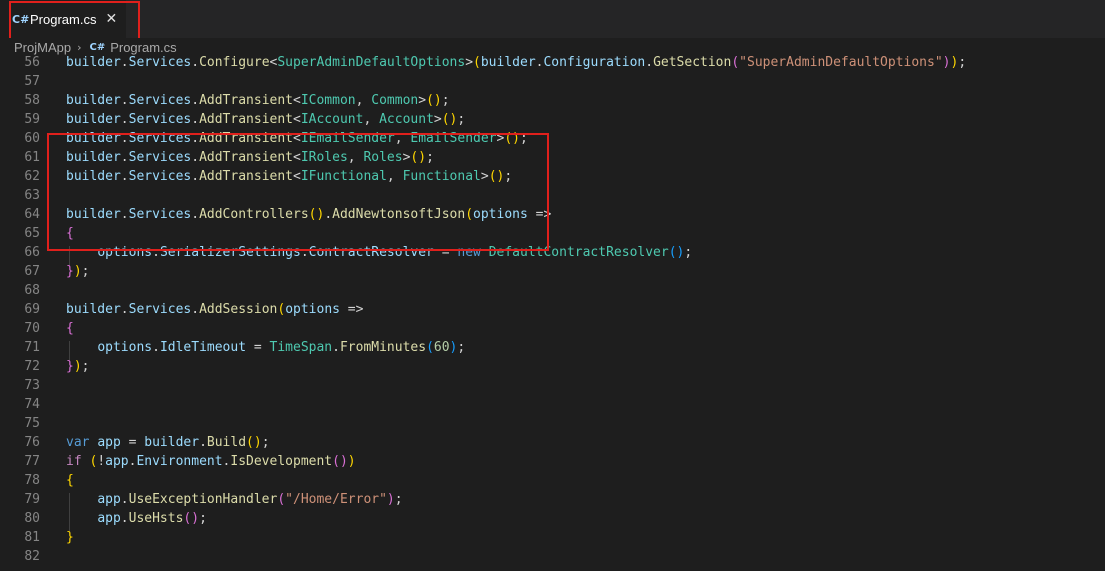 This screenshot has width=1105, height=571. Describe the element at coordinates (332, 119) in the screenshot. I see `code-token: IAccount` at that location.